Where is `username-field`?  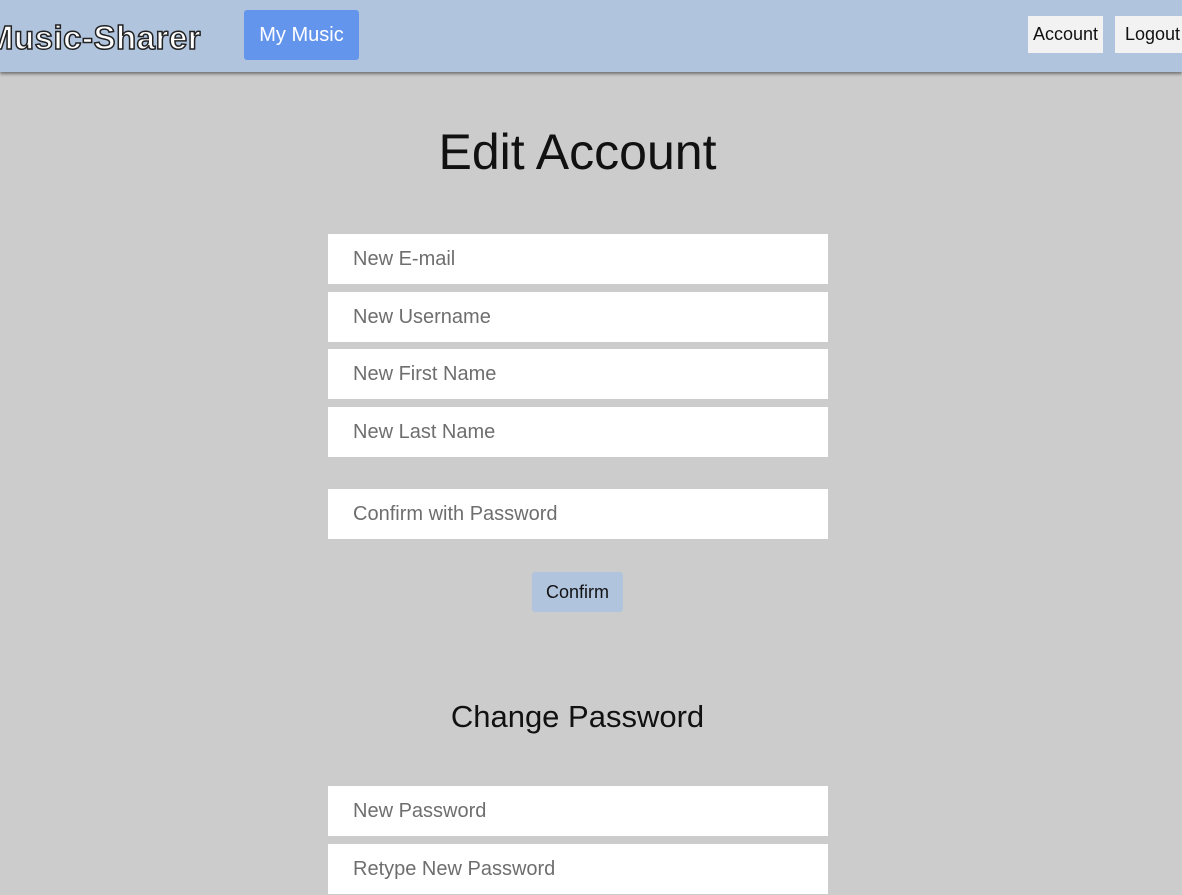 username-field is located at coordinates (578, 317).